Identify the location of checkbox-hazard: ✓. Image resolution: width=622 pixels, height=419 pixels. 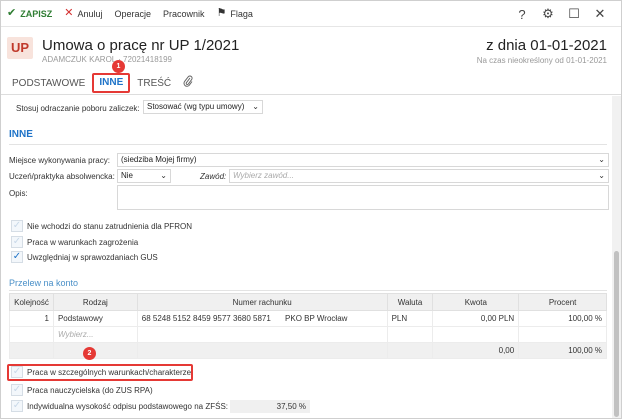
(17, 242).